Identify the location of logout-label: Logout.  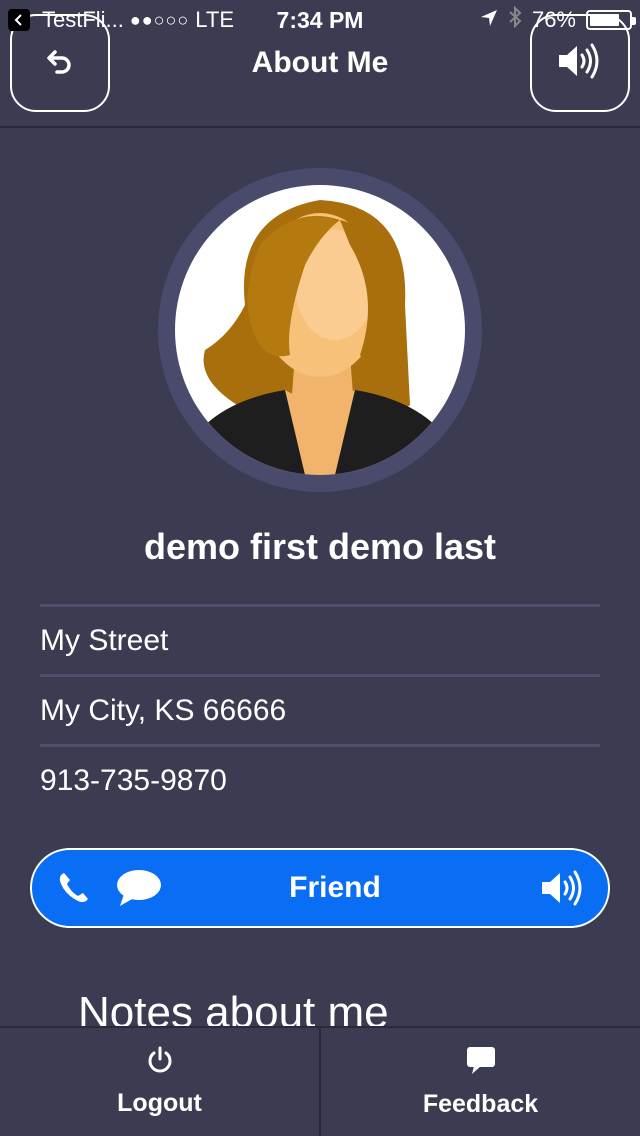
(159, 1103).